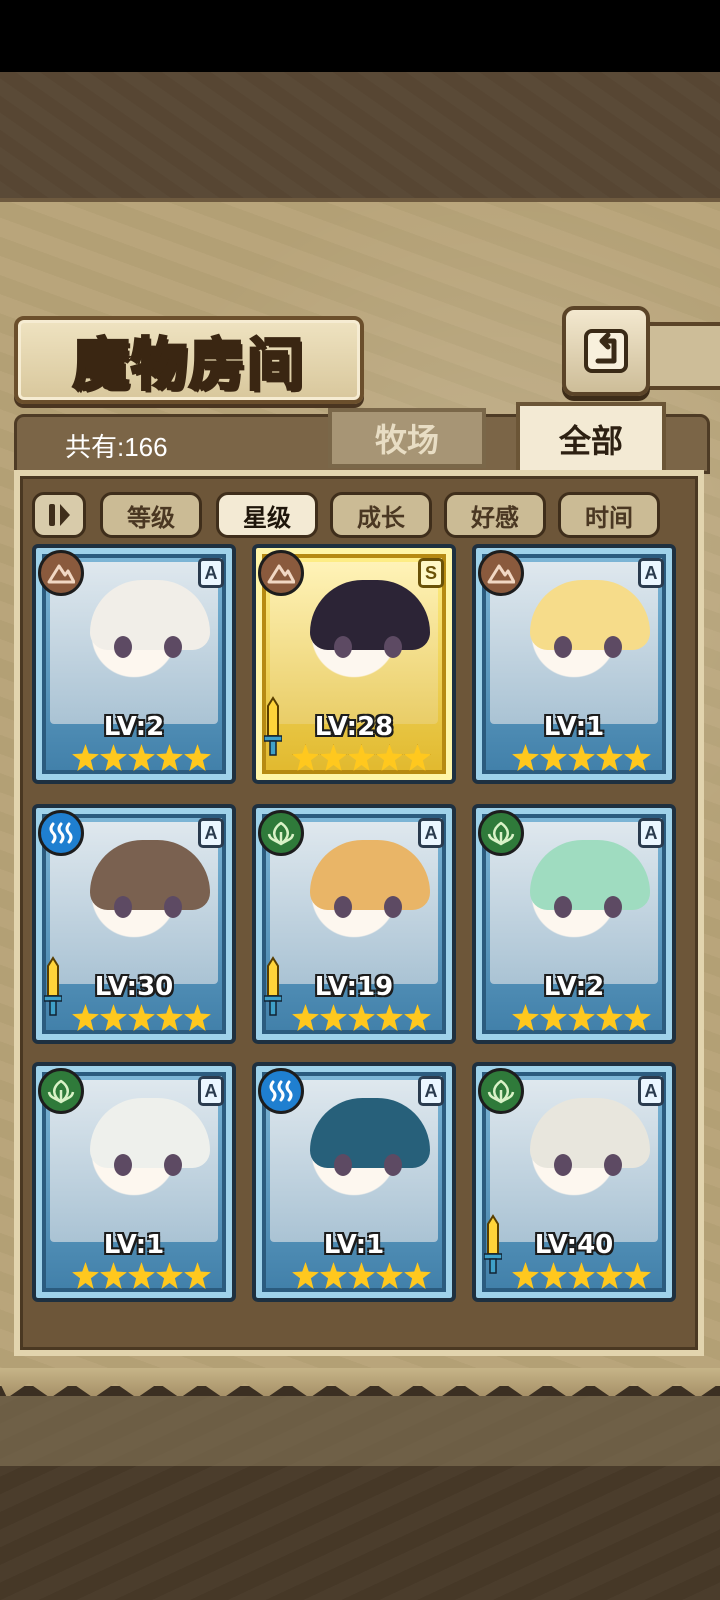 The width and height of the screenshot is (720, 1600). Describe the element at coordinates (360, 1383) in the screenshot. I see `panel-bottom-edge` at that location.